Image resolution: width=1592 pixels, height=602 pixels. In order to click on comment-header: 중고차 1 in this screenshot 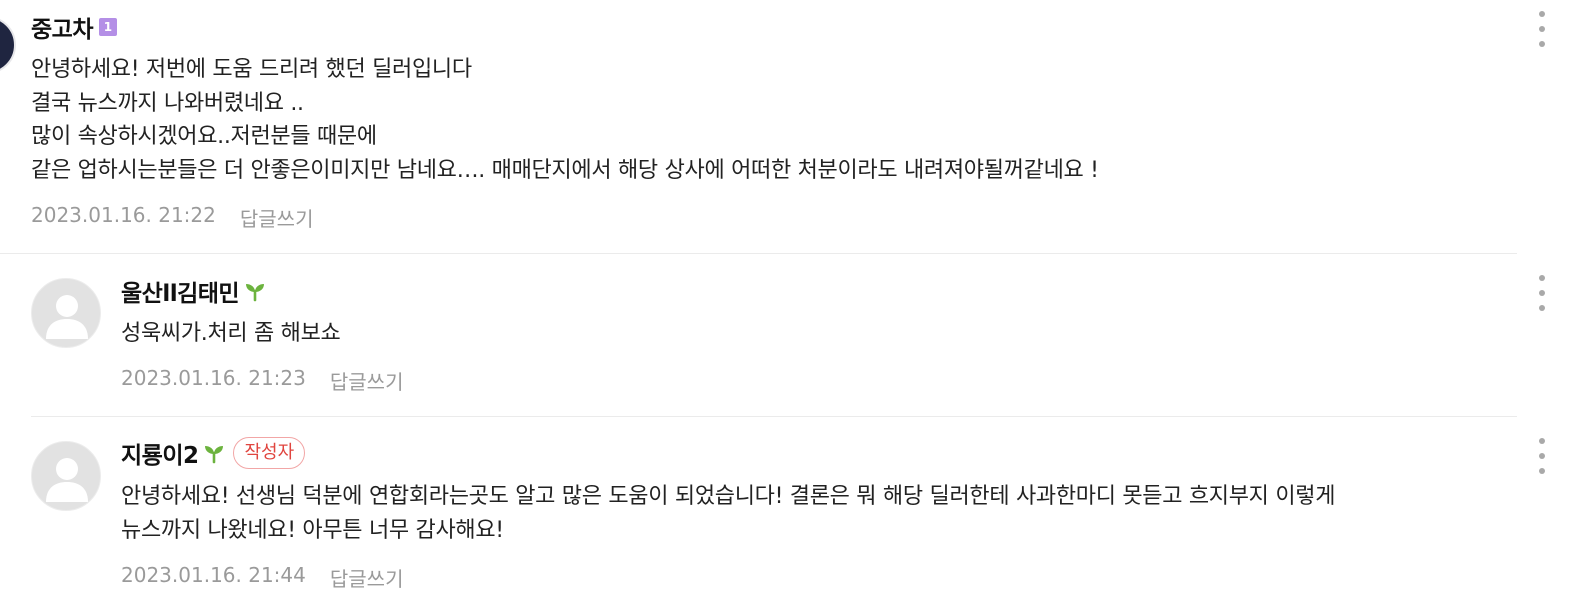, I will do `click(74, 27)`.